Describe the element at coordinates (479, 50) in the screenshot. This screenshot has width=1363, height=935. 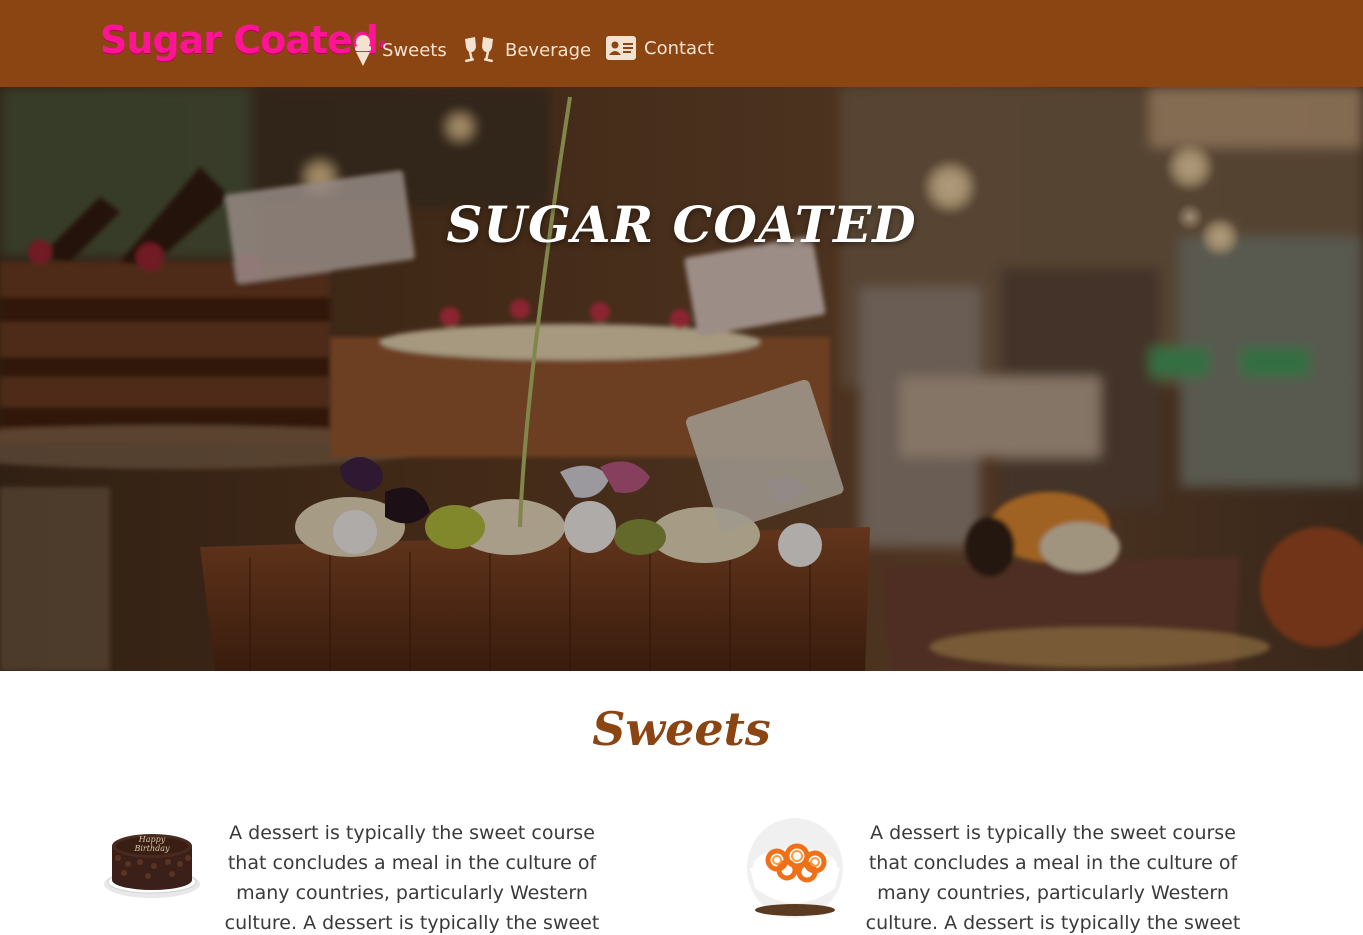
I see `glasses-cheers-icon` at that location.